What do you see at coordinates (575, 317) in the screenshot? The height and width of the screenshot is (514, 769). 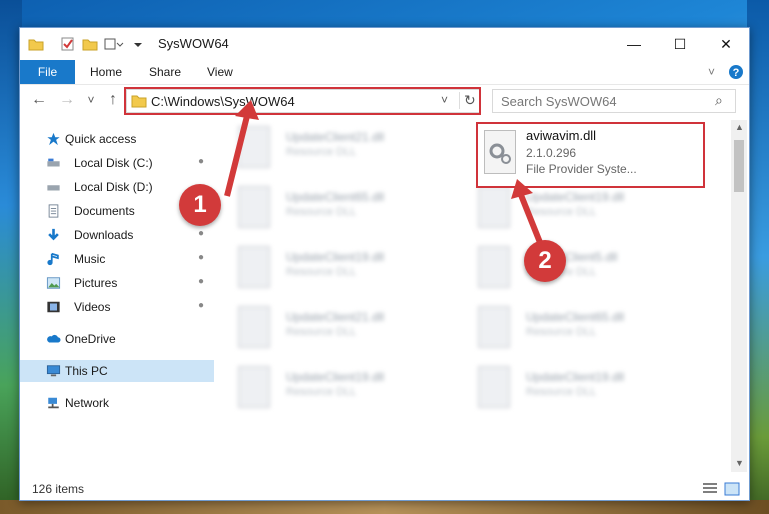 I see `file-name: UpdateClient65.dll` at bounding box center [575, 317].